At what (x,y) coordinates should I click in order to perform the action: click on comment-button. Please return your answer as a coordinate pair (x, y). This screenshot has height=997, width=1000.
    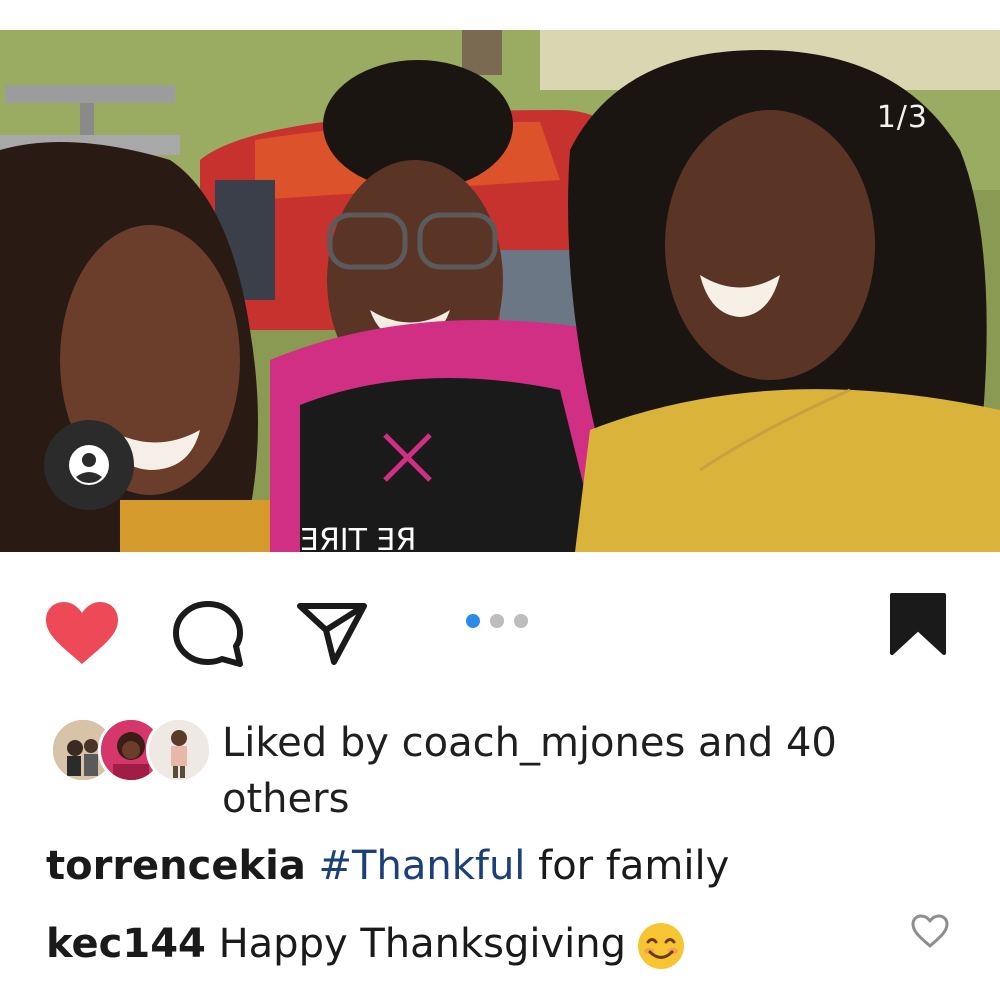
    Looking at the image, I should click on (208, 636).